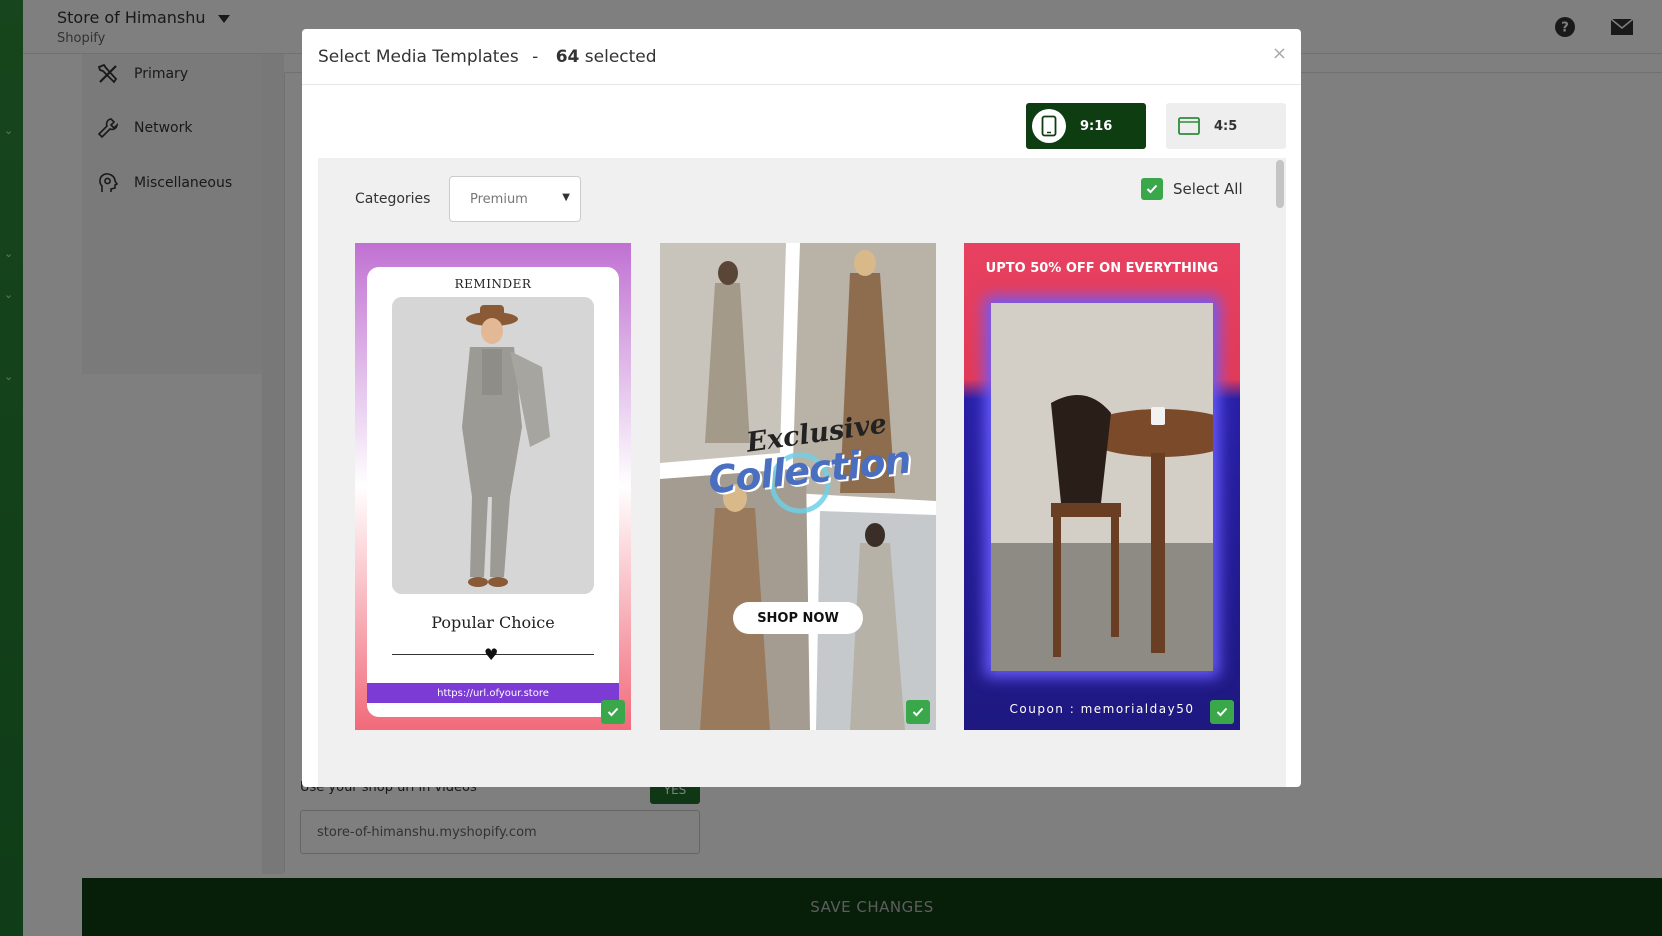 The width and height of the screenshot is (1662, 936). I want to click on coupon-code-text: Coupon : memorialday50, so click(1102, 709).